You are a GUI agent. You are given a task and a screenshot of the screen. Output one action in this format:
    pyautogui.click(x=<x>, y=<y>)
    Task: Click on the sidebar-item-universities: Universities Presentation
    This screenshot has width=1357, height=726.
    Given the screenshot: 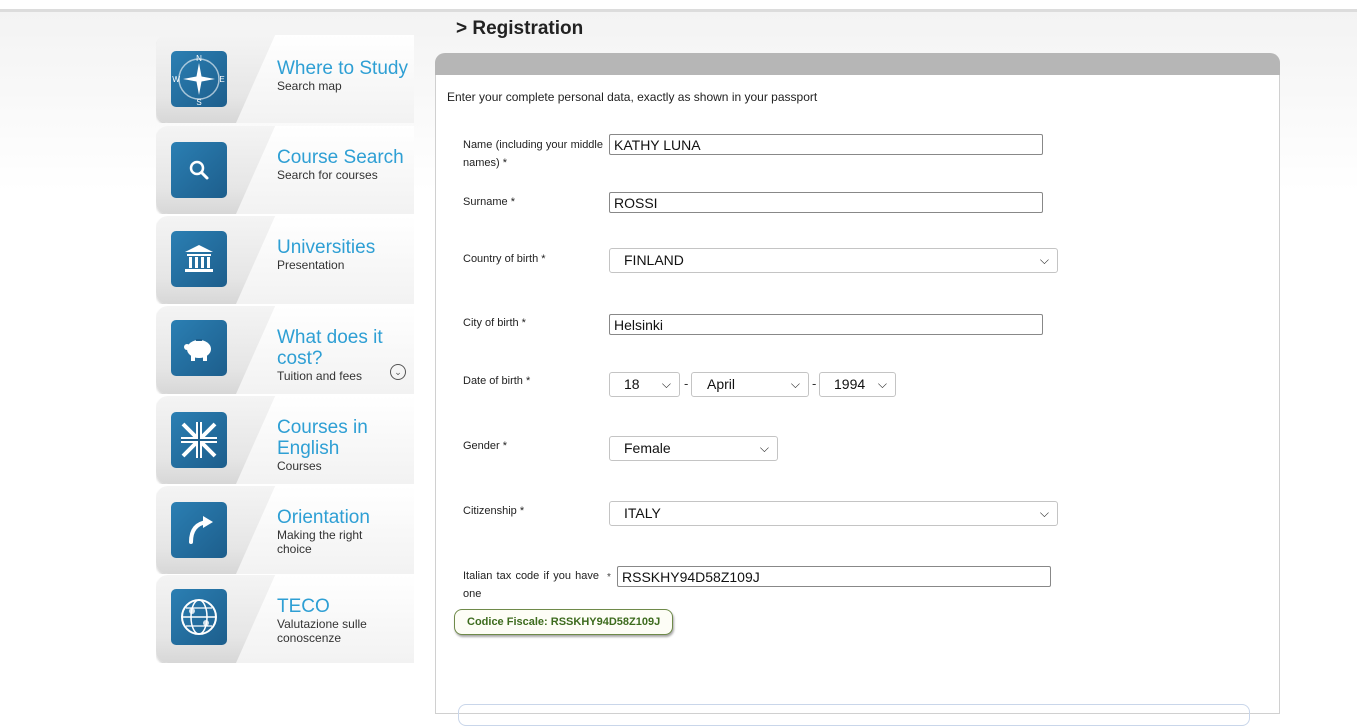 What is the action you would take?
    pyautogui.click(x=285, y=260)
    